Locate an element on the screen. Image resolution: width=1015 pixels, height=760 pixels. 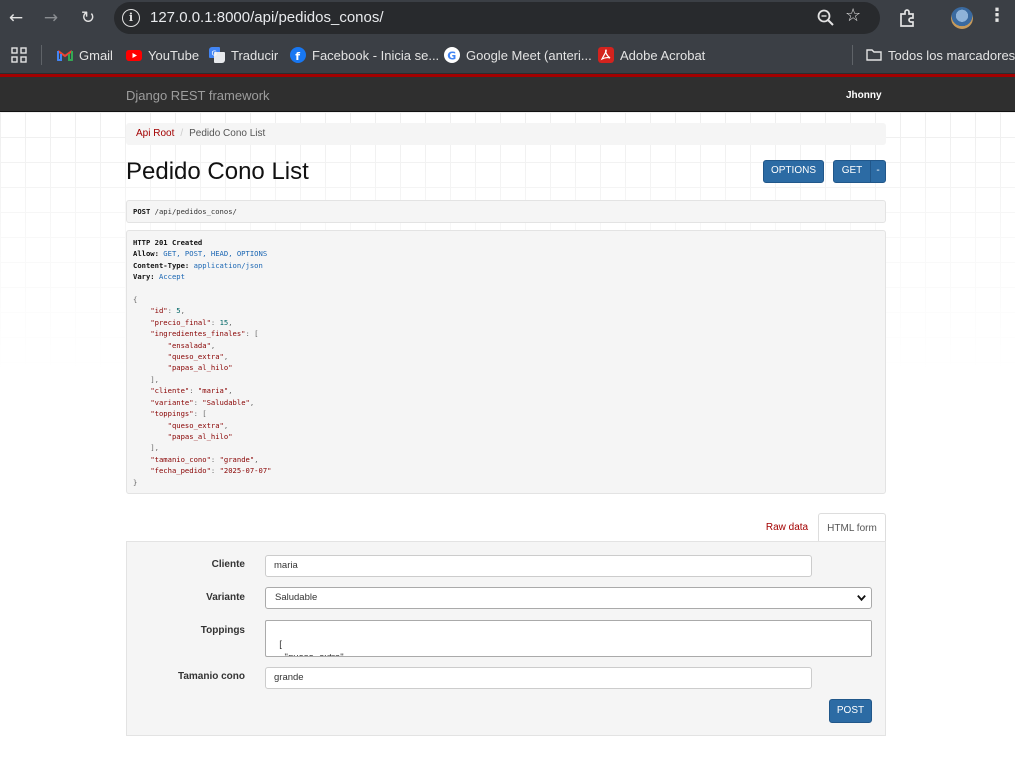
response-line: Vary: Accept is located at coordinates (509, 276).